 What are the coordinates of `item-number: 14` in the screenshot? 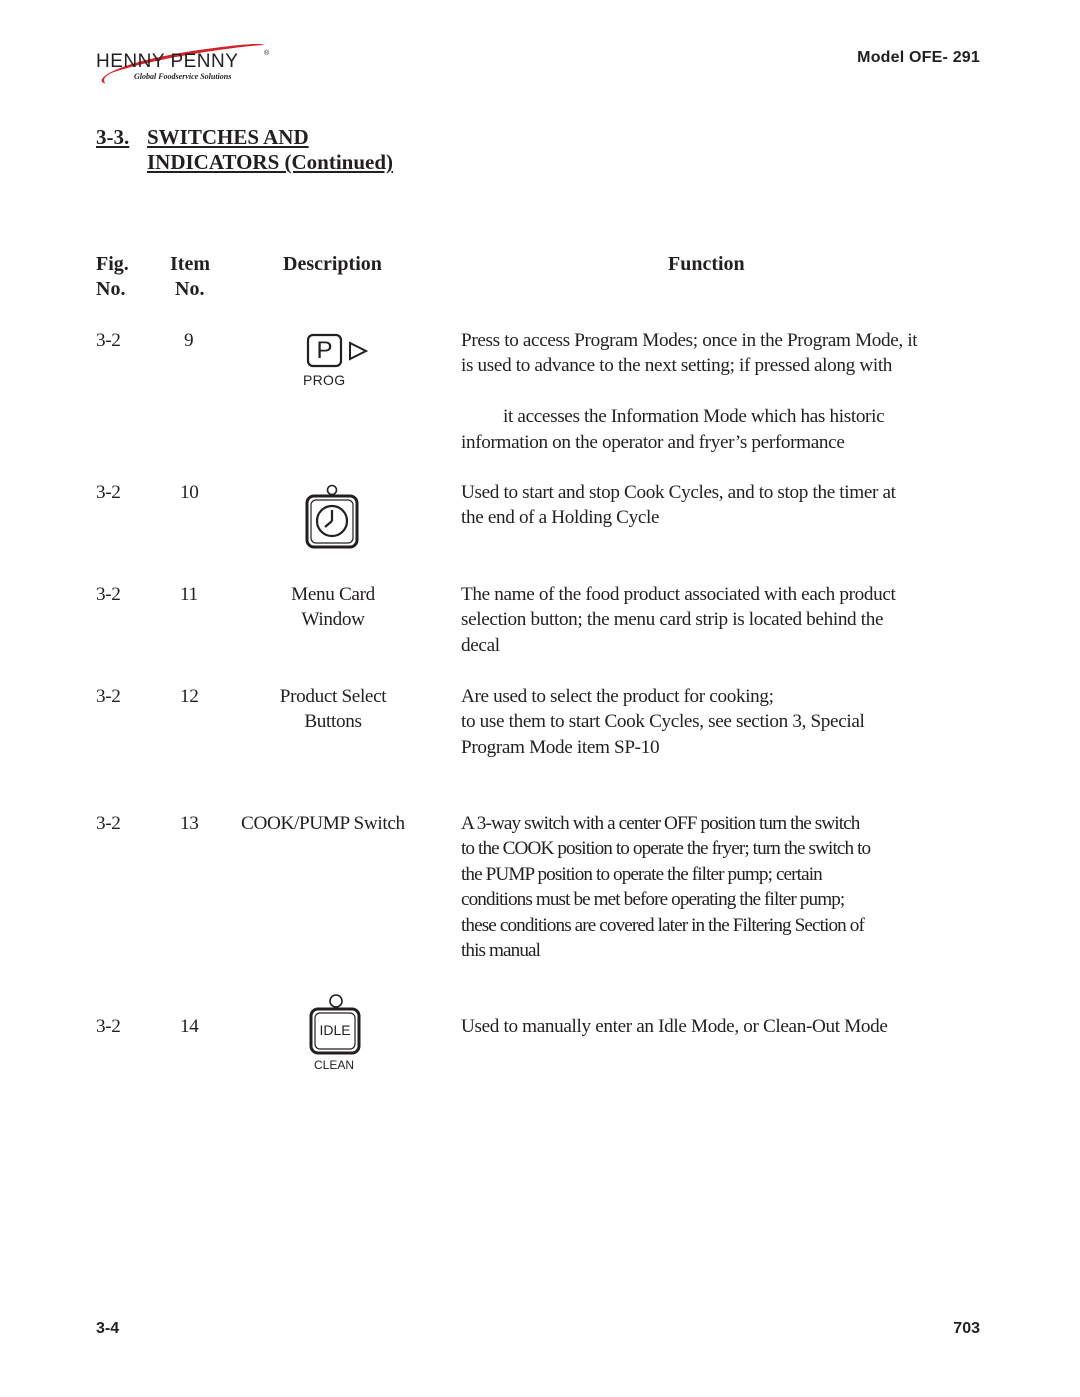 It's located at (189, 1026).